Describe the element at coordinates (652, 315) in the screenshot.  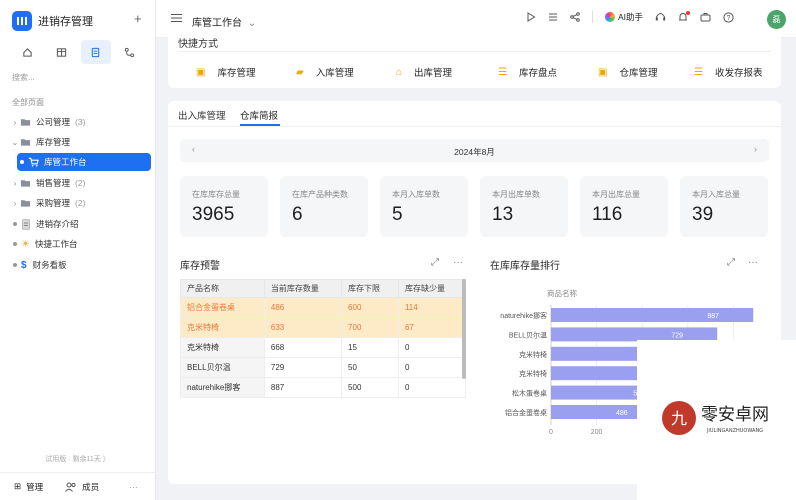
I see `bar` at that location.